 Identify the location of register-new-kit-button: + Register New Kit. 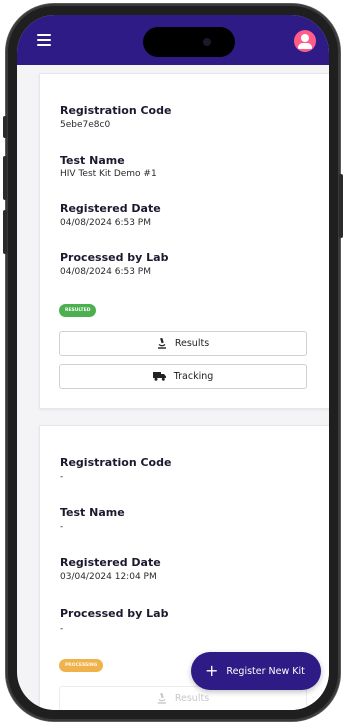
(256, 671).